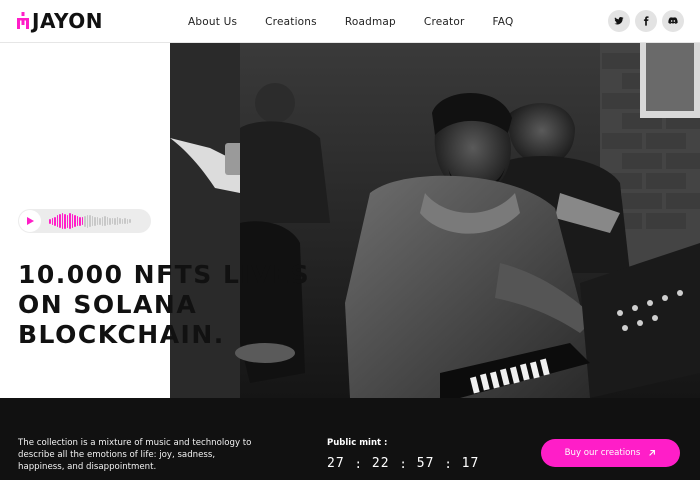 The image size is (700, 480). I want to click on discord-icon, so click(673, 20).